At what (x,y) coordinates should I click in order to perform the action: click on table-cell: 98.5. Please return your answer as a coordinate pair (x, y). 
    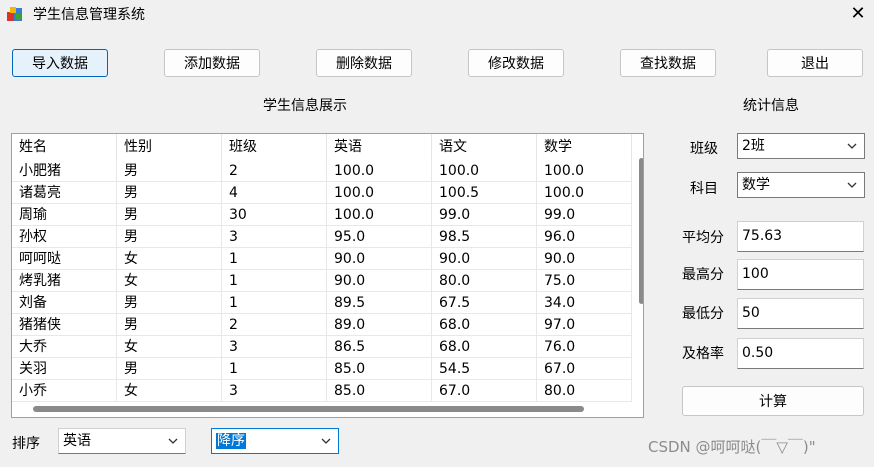
    Looking at the image, I should click on (484, 237).